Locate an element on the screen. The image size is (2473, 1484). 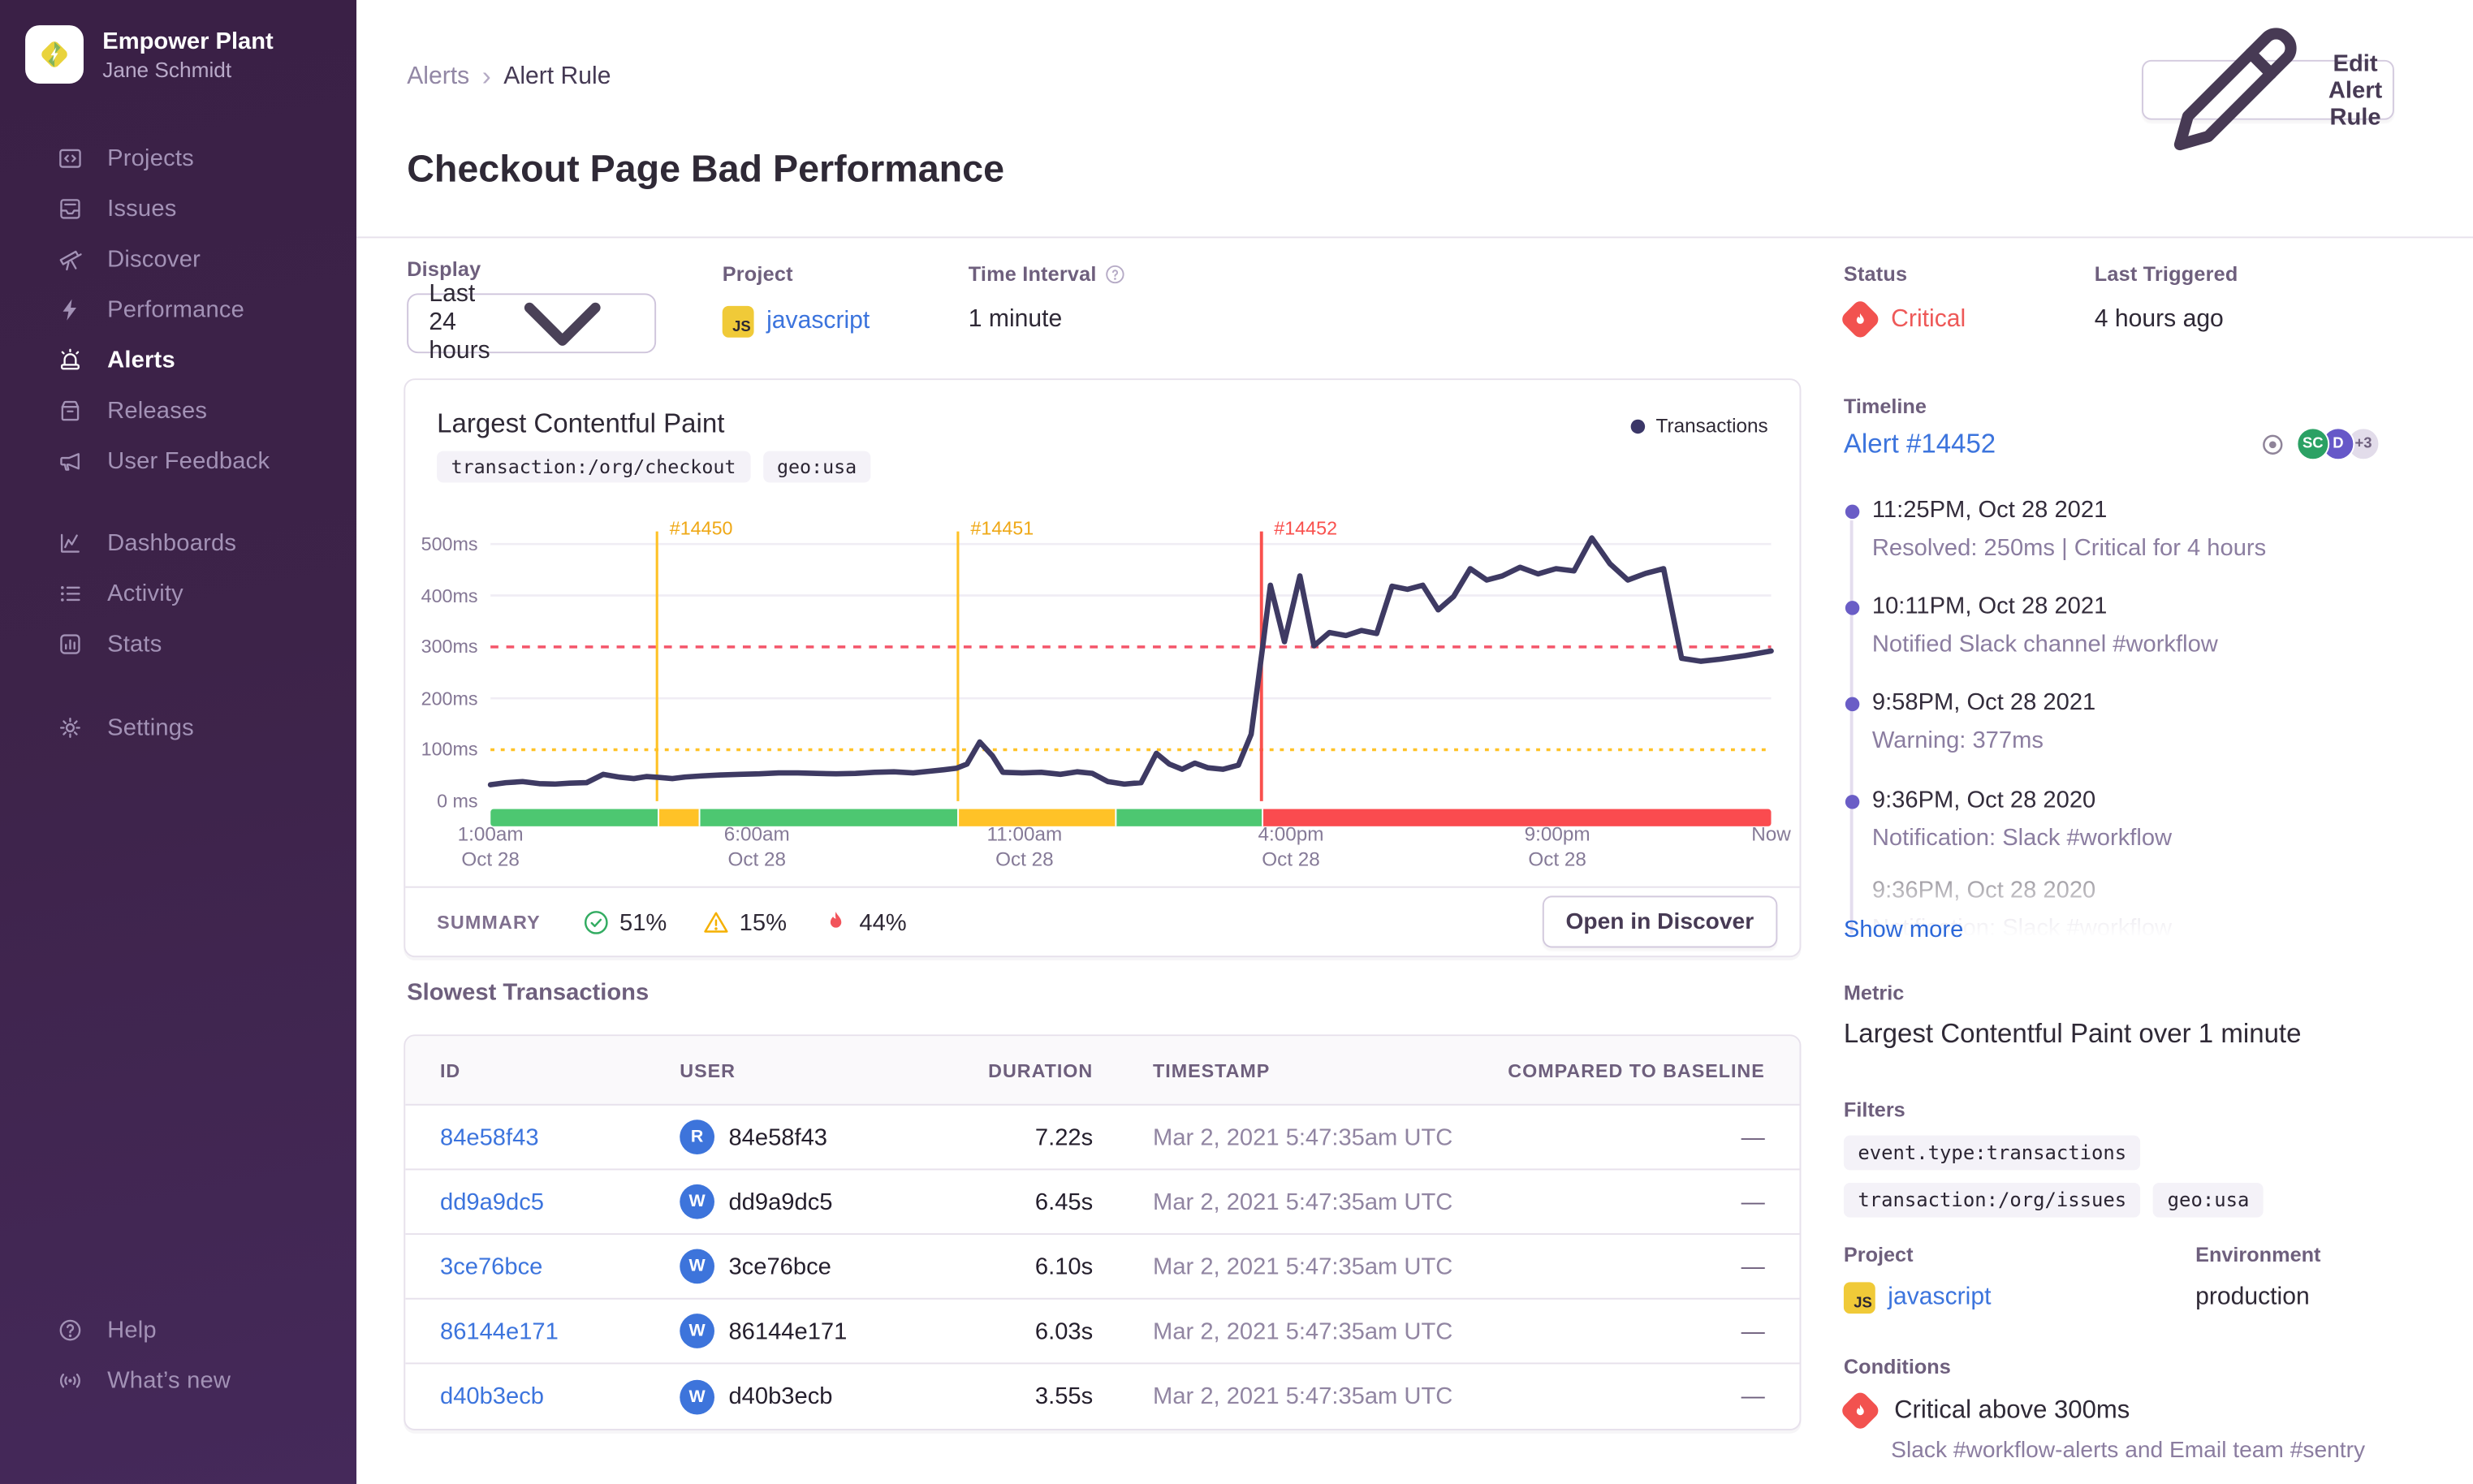
releases-icon is located at coordinates (71, 410).